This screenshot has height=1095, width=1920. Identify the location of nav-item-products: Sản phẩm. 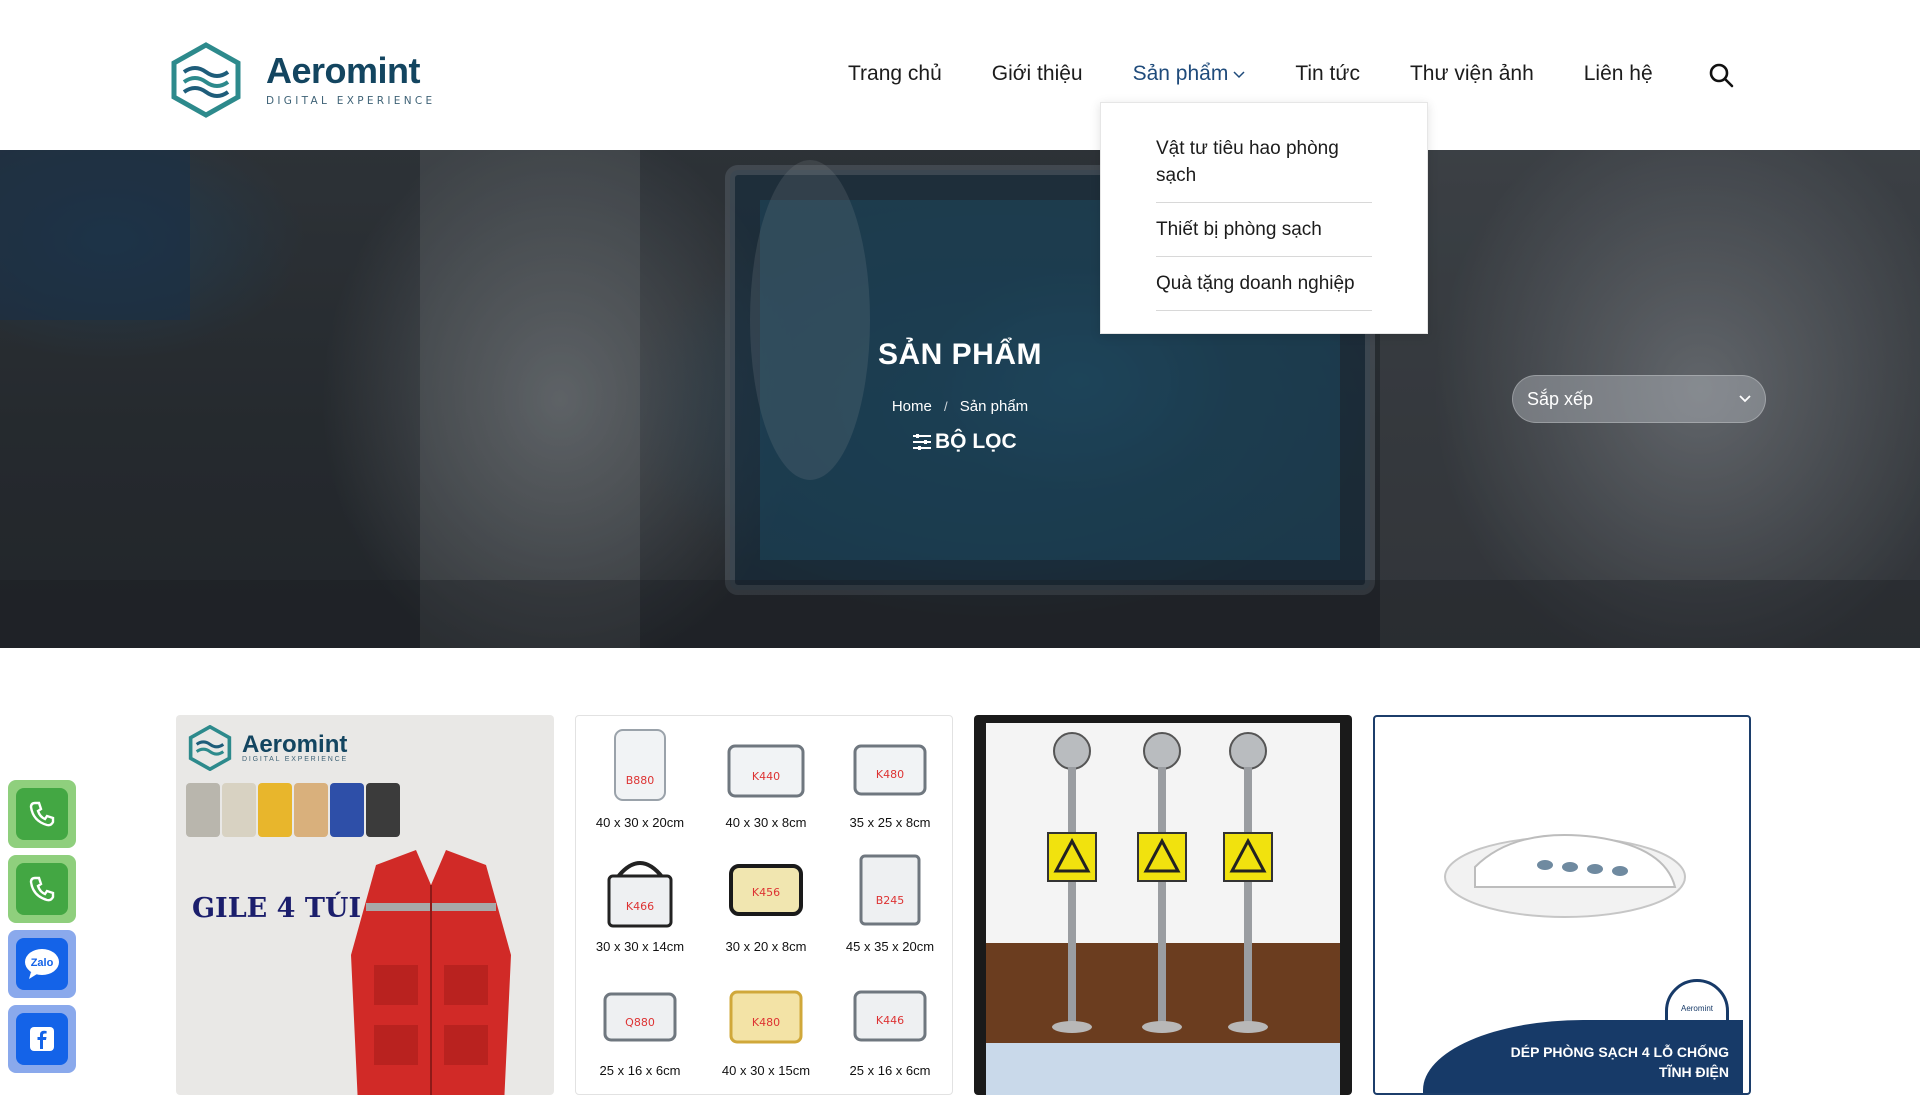
(1189, 74).